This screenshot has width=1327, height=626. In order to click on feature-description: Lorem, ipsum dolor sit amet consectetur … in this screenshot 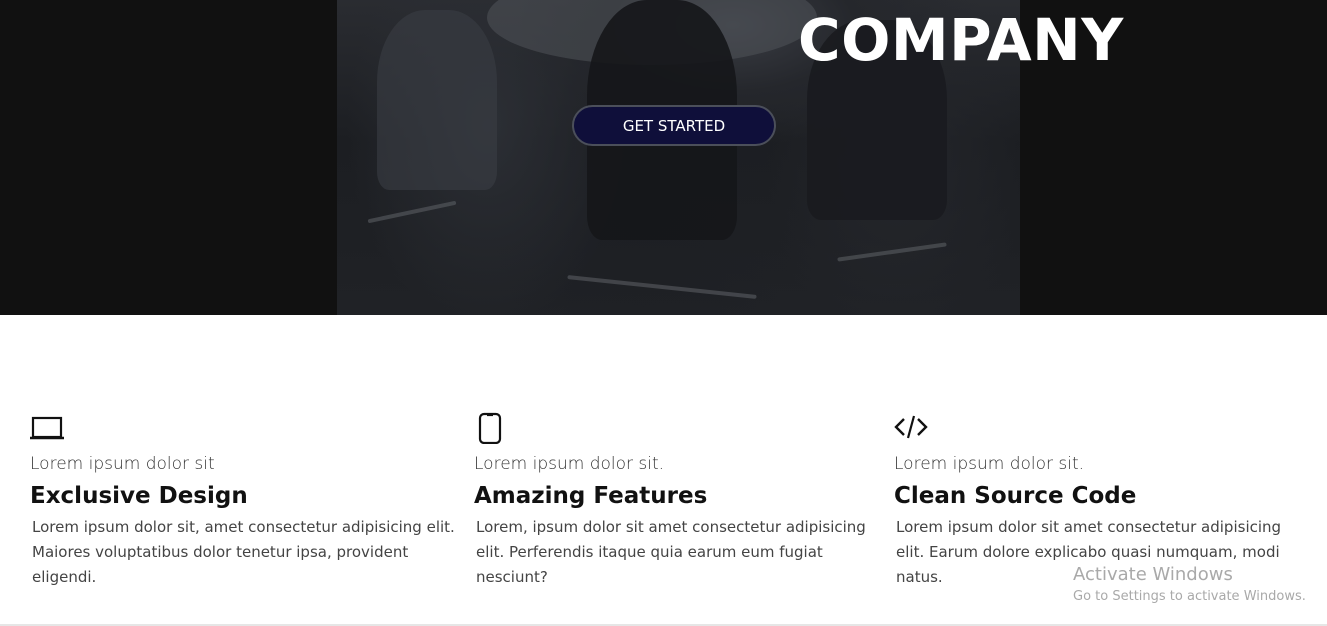, I will do `click(671, 552)`.